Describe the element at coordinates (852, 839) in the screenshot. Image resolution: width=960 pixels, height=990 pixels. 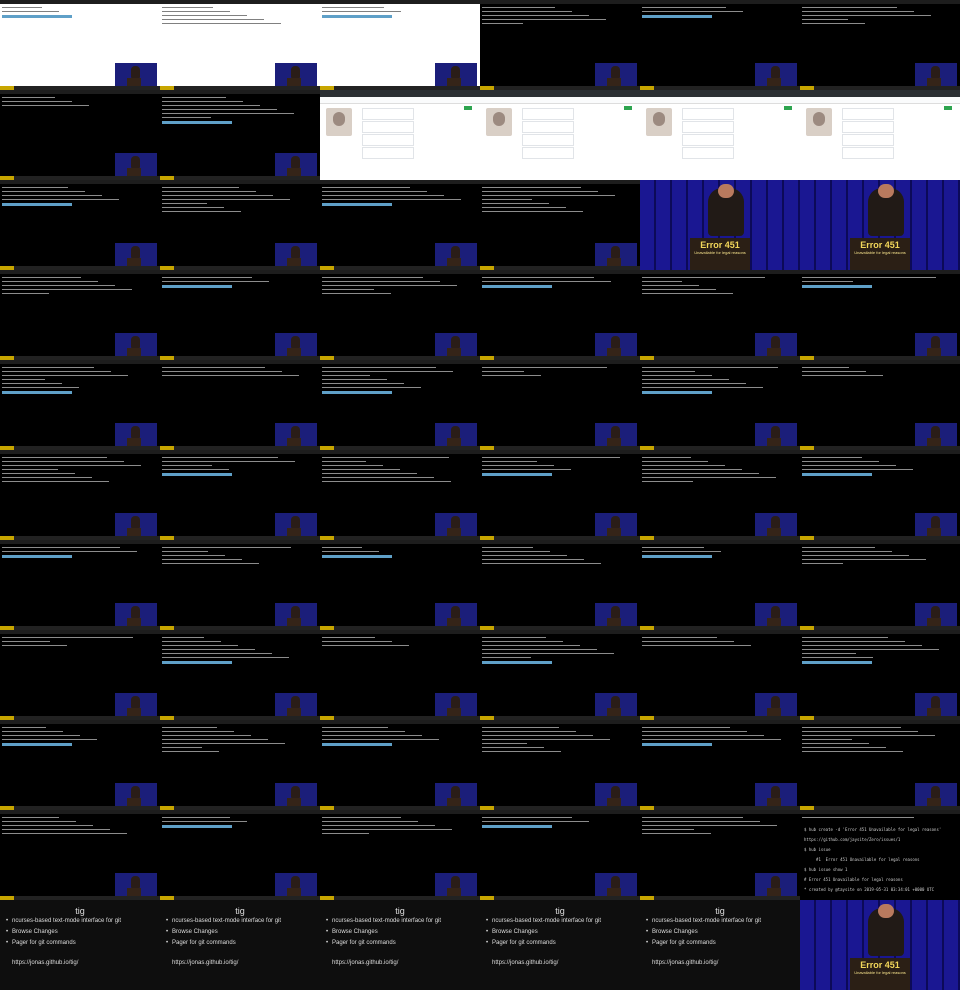
I see `terminal-line: https://github.com/jaysite/Zero/issues/1` at that location.